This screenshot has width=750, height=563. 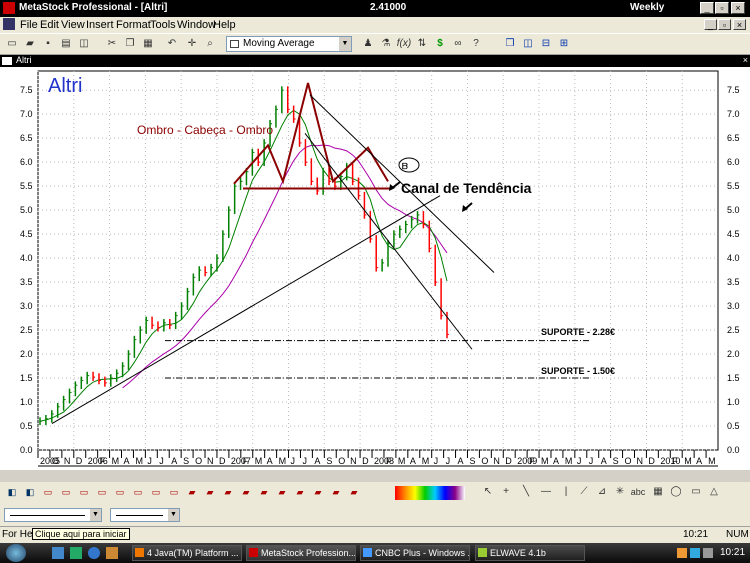 I want to click on menu-tools: Tools, so click(x=163, y=25).